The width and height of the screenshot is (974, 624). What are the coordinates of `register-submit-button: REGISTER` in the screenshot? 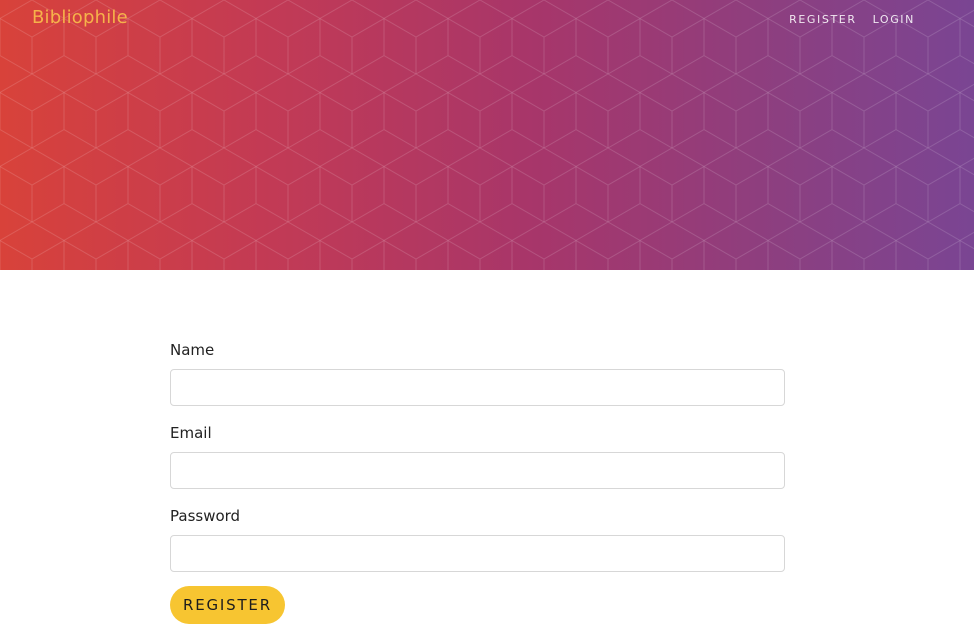 It's located at (227, 605).